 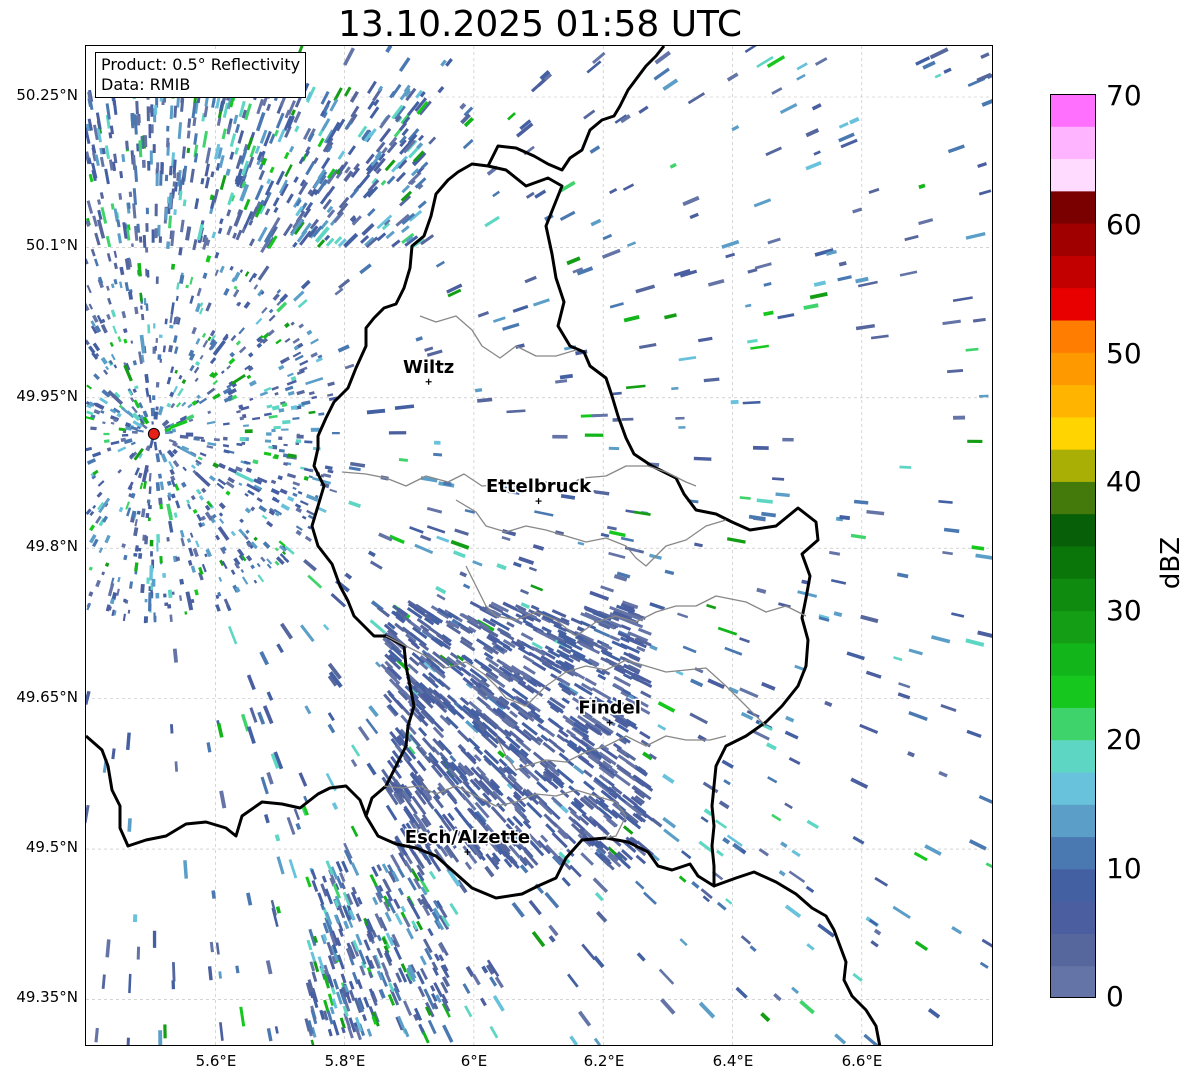 What do you see at coordinates (47, 697) in the screenshot?
I see `lat-label: 49.65°N` at bounding box center [47, 697].